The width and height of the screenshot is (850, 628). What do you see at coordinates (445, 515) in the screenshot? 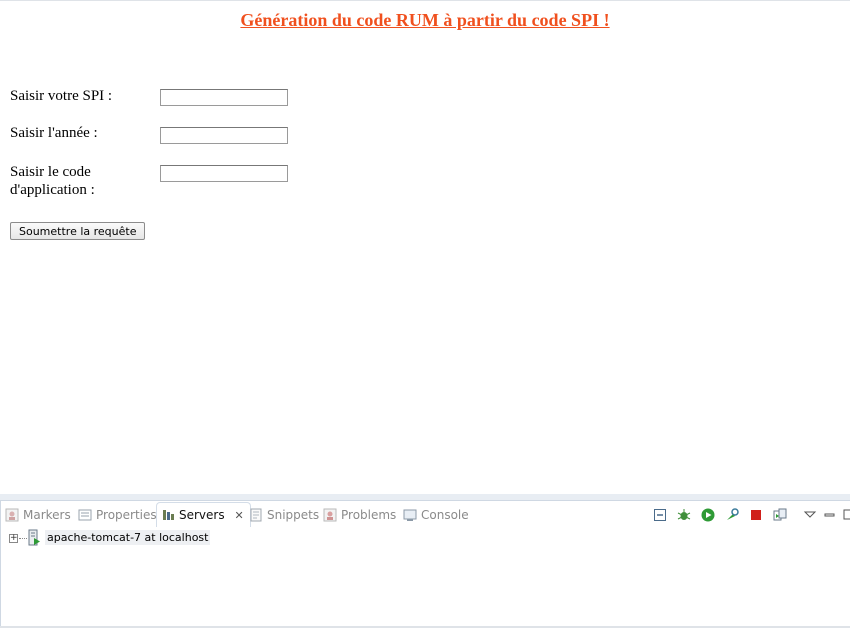
I see `tab-label: Console` at bounding box center [445, 515].